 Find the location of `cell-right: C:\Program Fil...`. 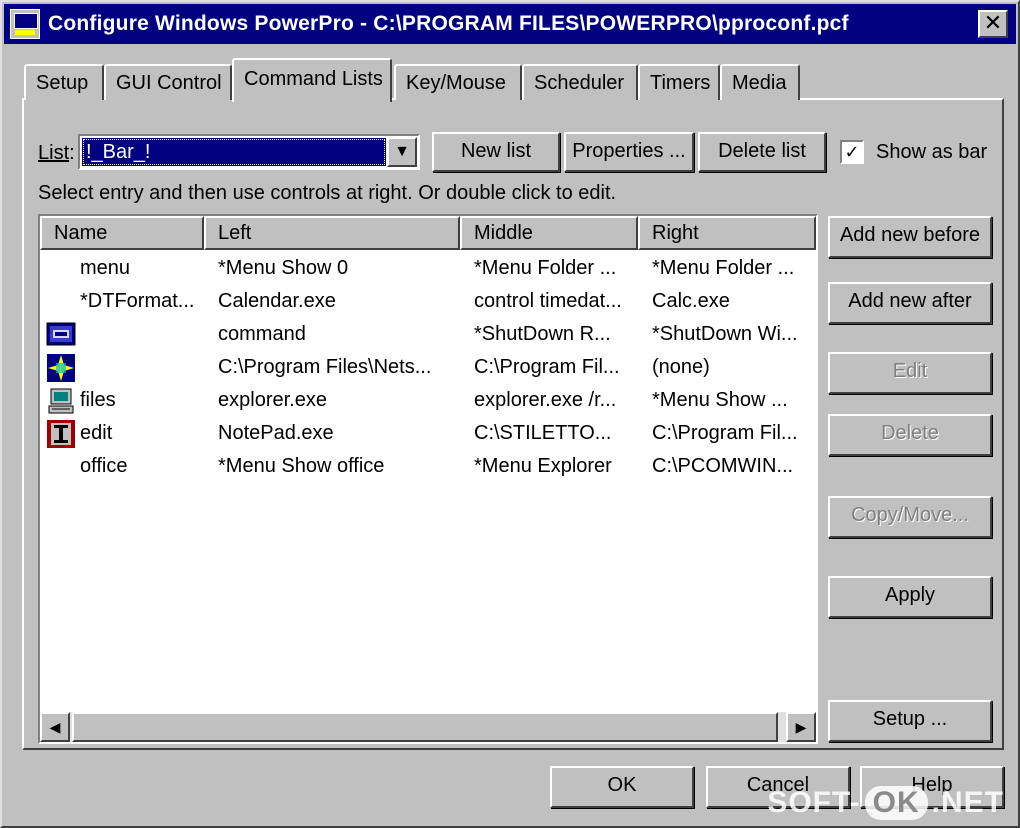

cell-right: C:\Program Fil... is located at coordinates (725, 433).